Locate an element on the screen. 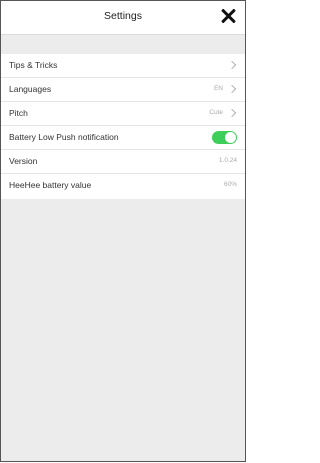 The height and width of the screenshot is (463, 320). settings-item-pitch: Pitch Cute is located at coordinates (123, 114).